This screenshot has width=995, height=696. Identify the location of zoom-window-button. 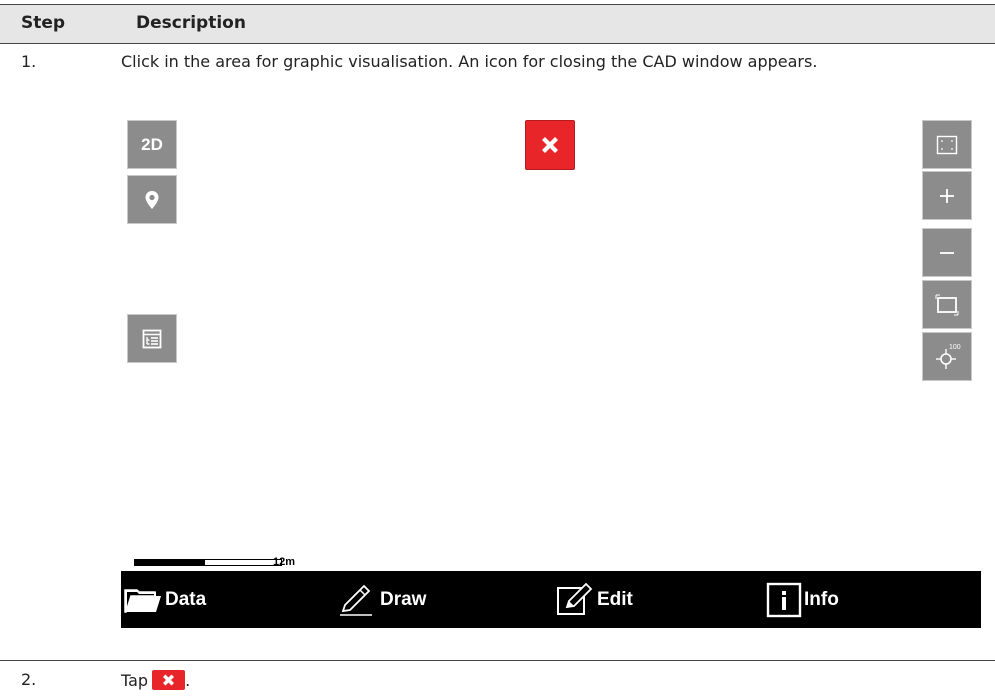
(947, 304).